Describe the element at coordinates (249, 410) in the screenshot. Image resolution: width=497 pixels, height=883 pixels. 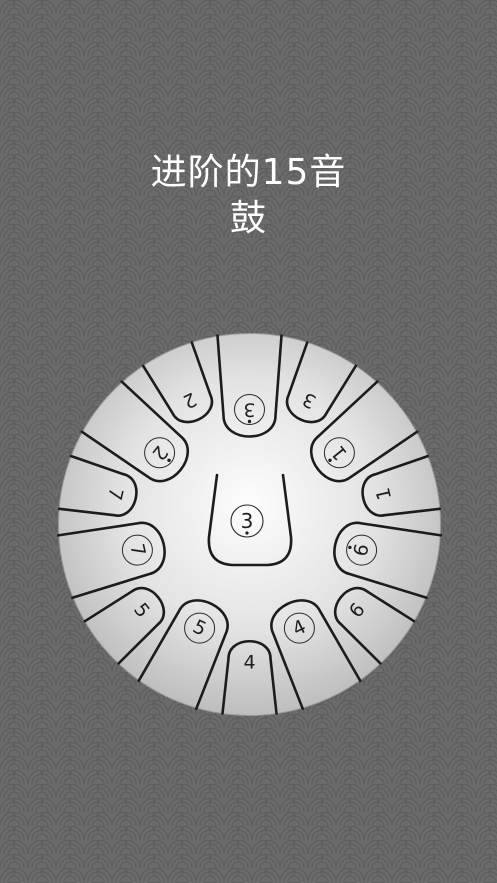
I see `note-label-1: 3` at that location.